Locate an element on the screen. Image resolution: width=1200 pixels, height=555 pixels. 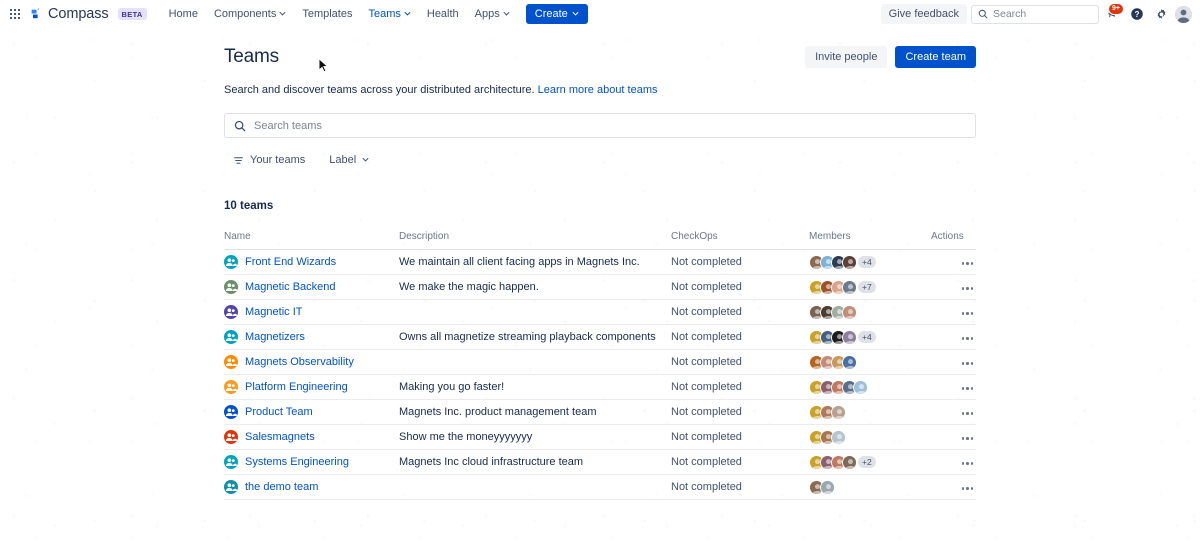
cell-members: +4 is located at coordinates (870, 337).